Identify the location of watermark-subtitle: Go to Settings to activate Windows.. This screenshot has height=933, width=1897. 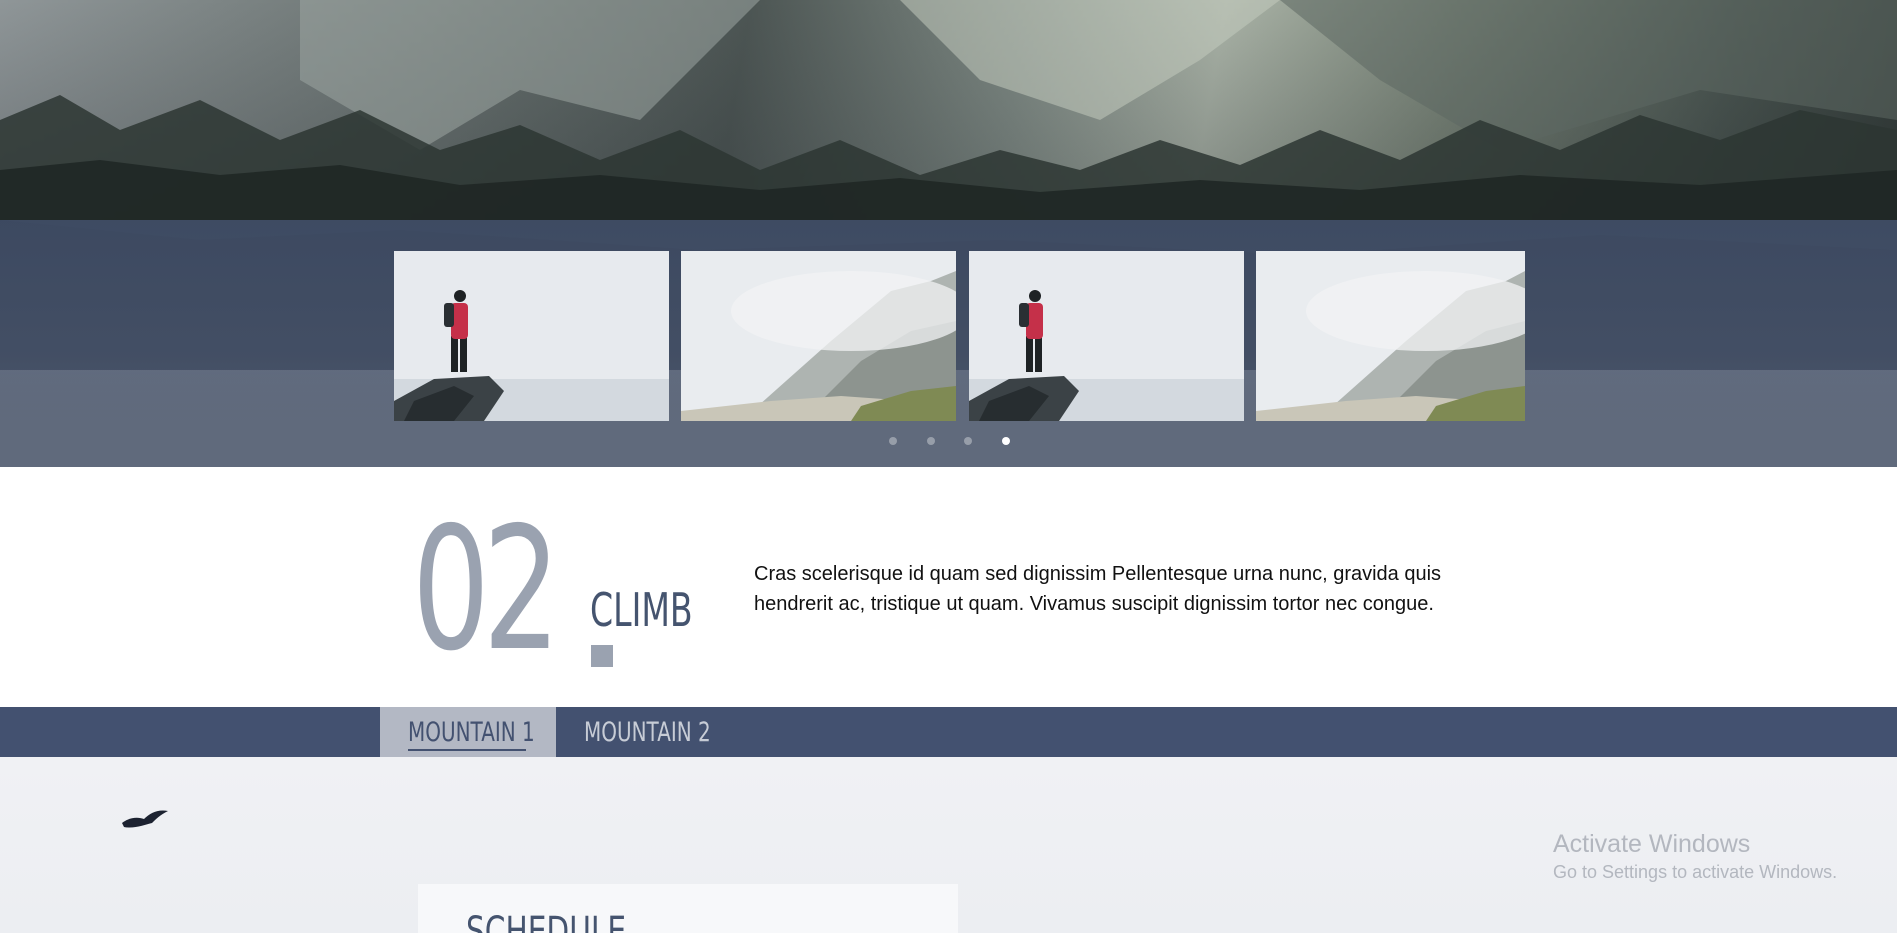
(1695, 872).